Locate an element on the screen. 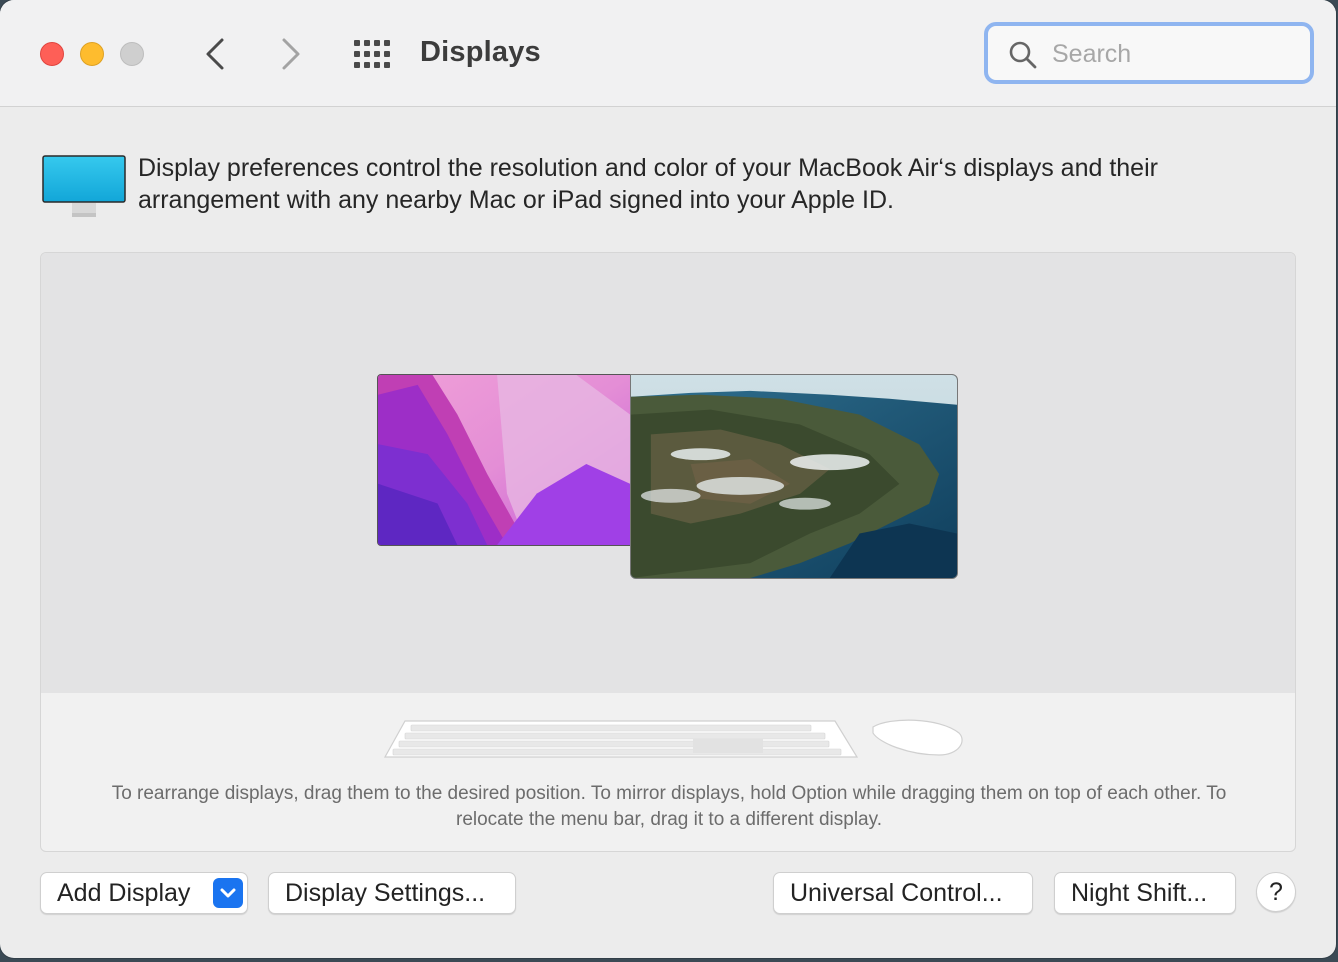  back-button is located at coordinates (216, 54).